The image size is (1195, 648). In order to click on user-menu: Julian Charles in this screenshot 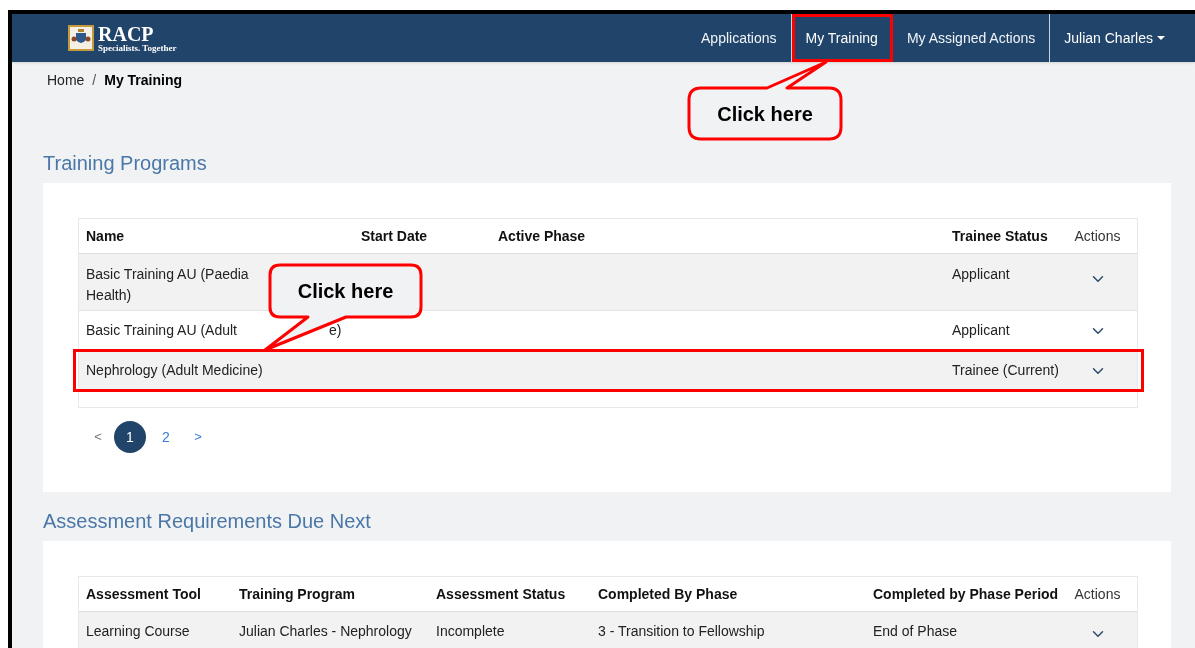, I will do `click(1114, 38)`.